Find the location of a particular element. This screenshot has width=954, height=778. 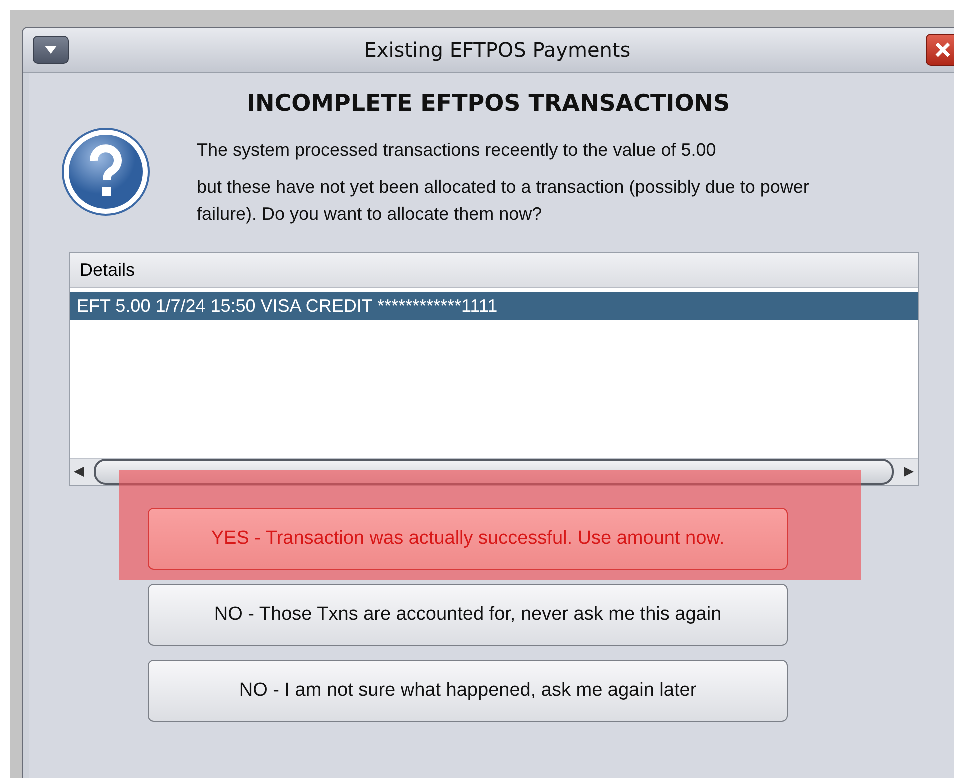

close-button is located at coordinates (940, 50).